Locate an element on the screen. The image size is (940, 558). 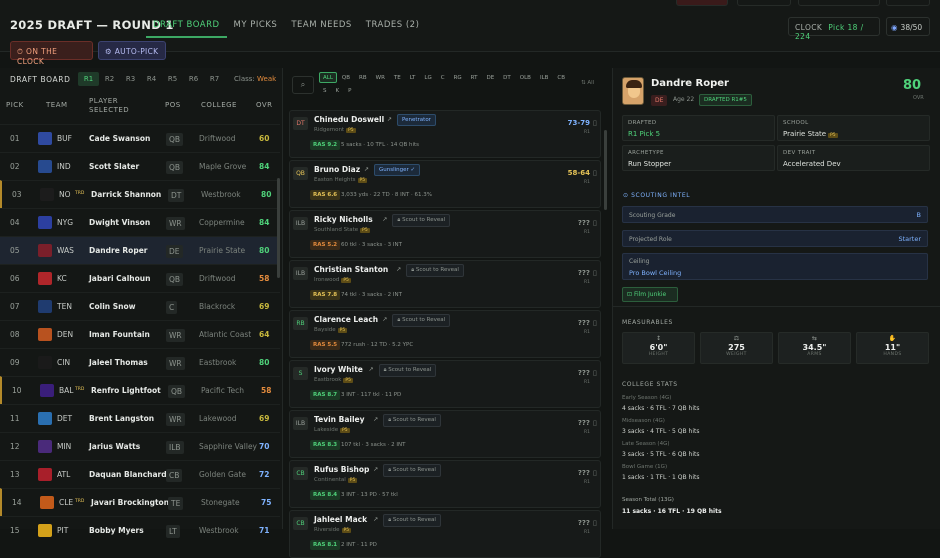
col-header-college: COLLEGE is located at coordinates (219, 105).